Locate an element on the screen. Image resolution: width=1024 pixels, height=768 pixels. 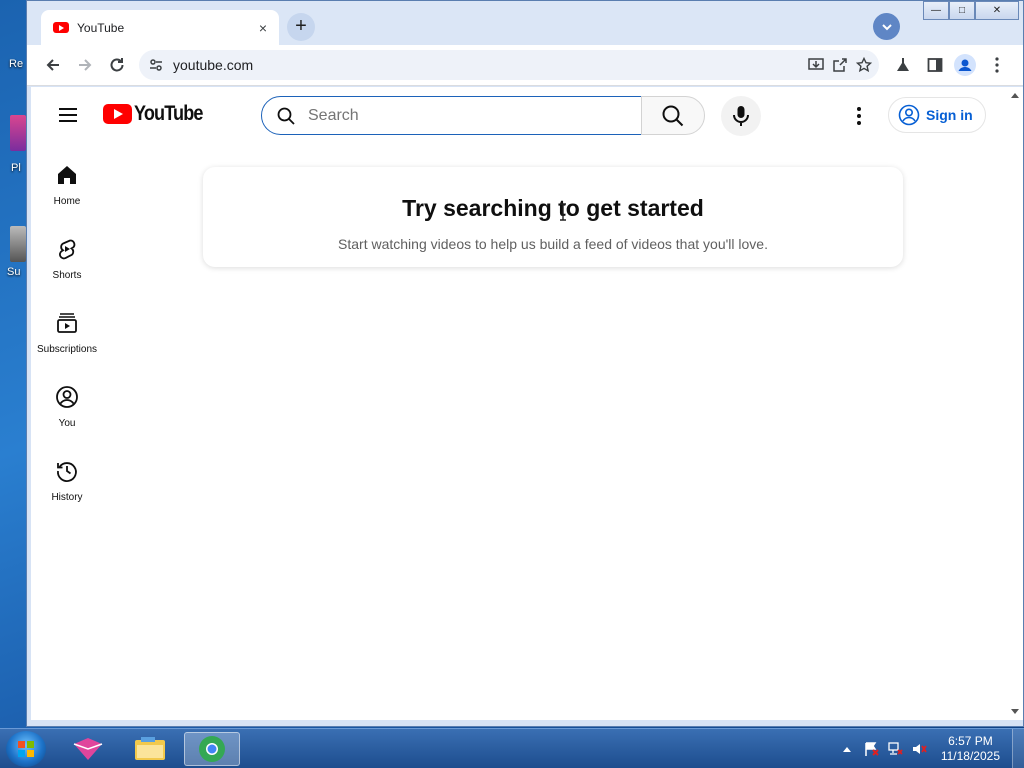
profile-button is located at coordinates (965, 65).